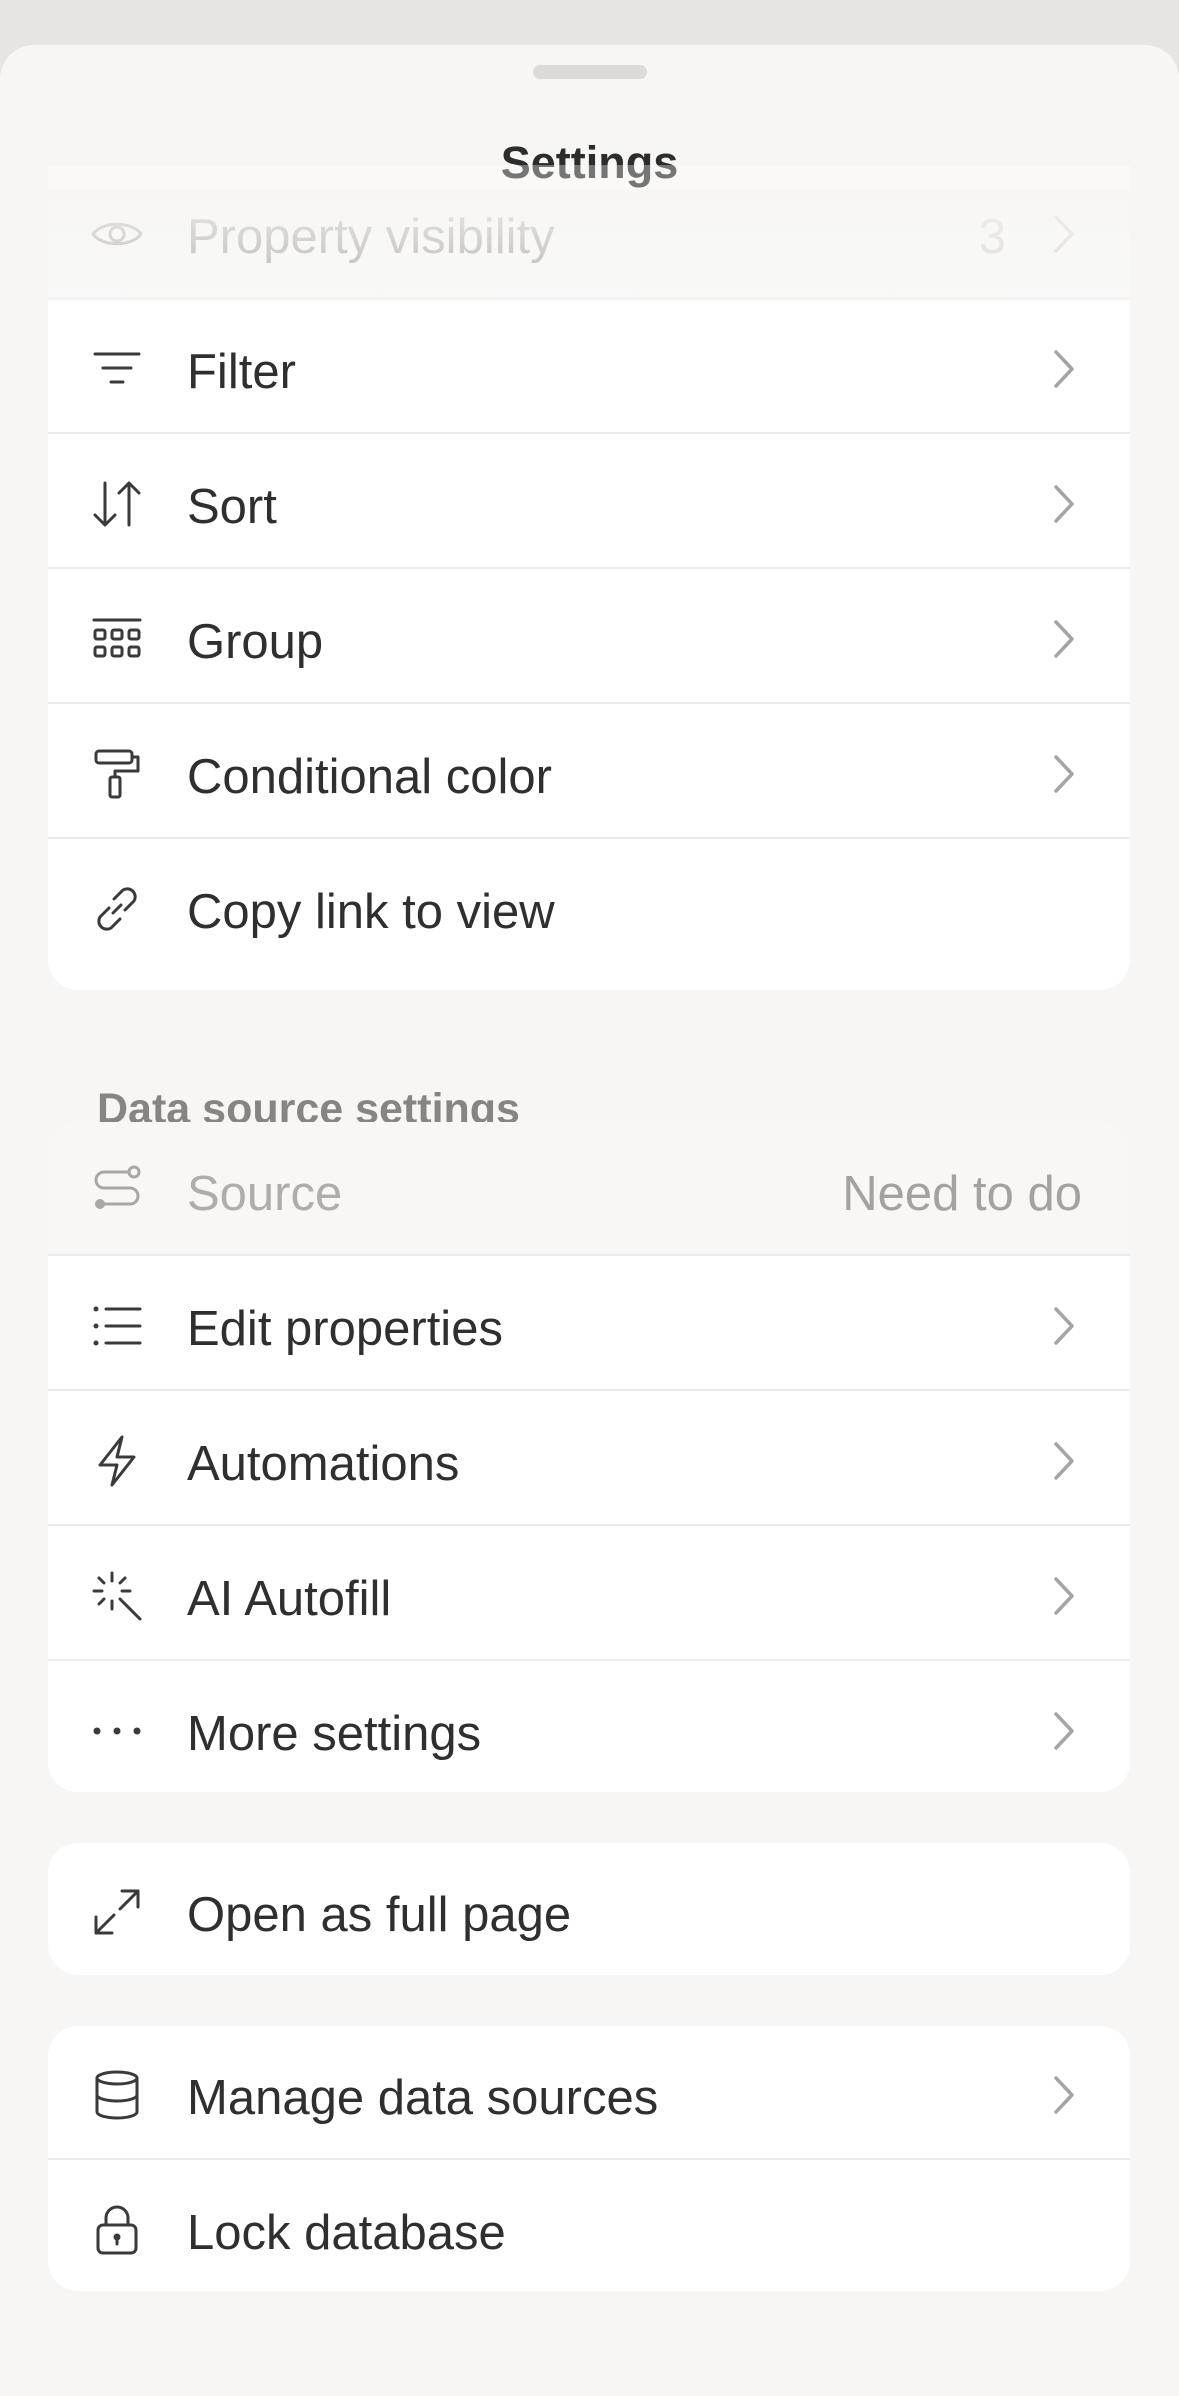 The width and height of the screenshot is (1179, 2396). Describe the element at coordinates (589, 502) in the screenshot. I see `sort-row: Sort` at that location.